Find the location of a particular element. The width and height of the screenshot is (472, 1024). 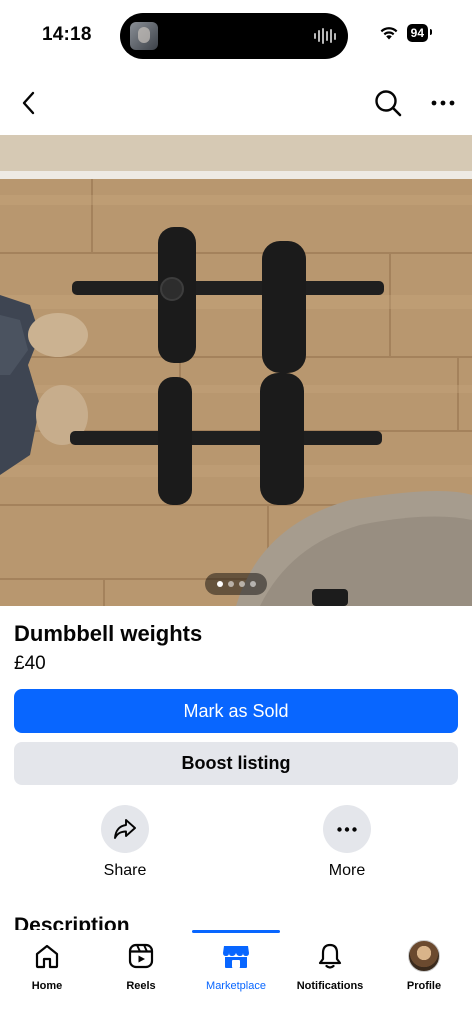

more-button is located at coordinates (347, 829).